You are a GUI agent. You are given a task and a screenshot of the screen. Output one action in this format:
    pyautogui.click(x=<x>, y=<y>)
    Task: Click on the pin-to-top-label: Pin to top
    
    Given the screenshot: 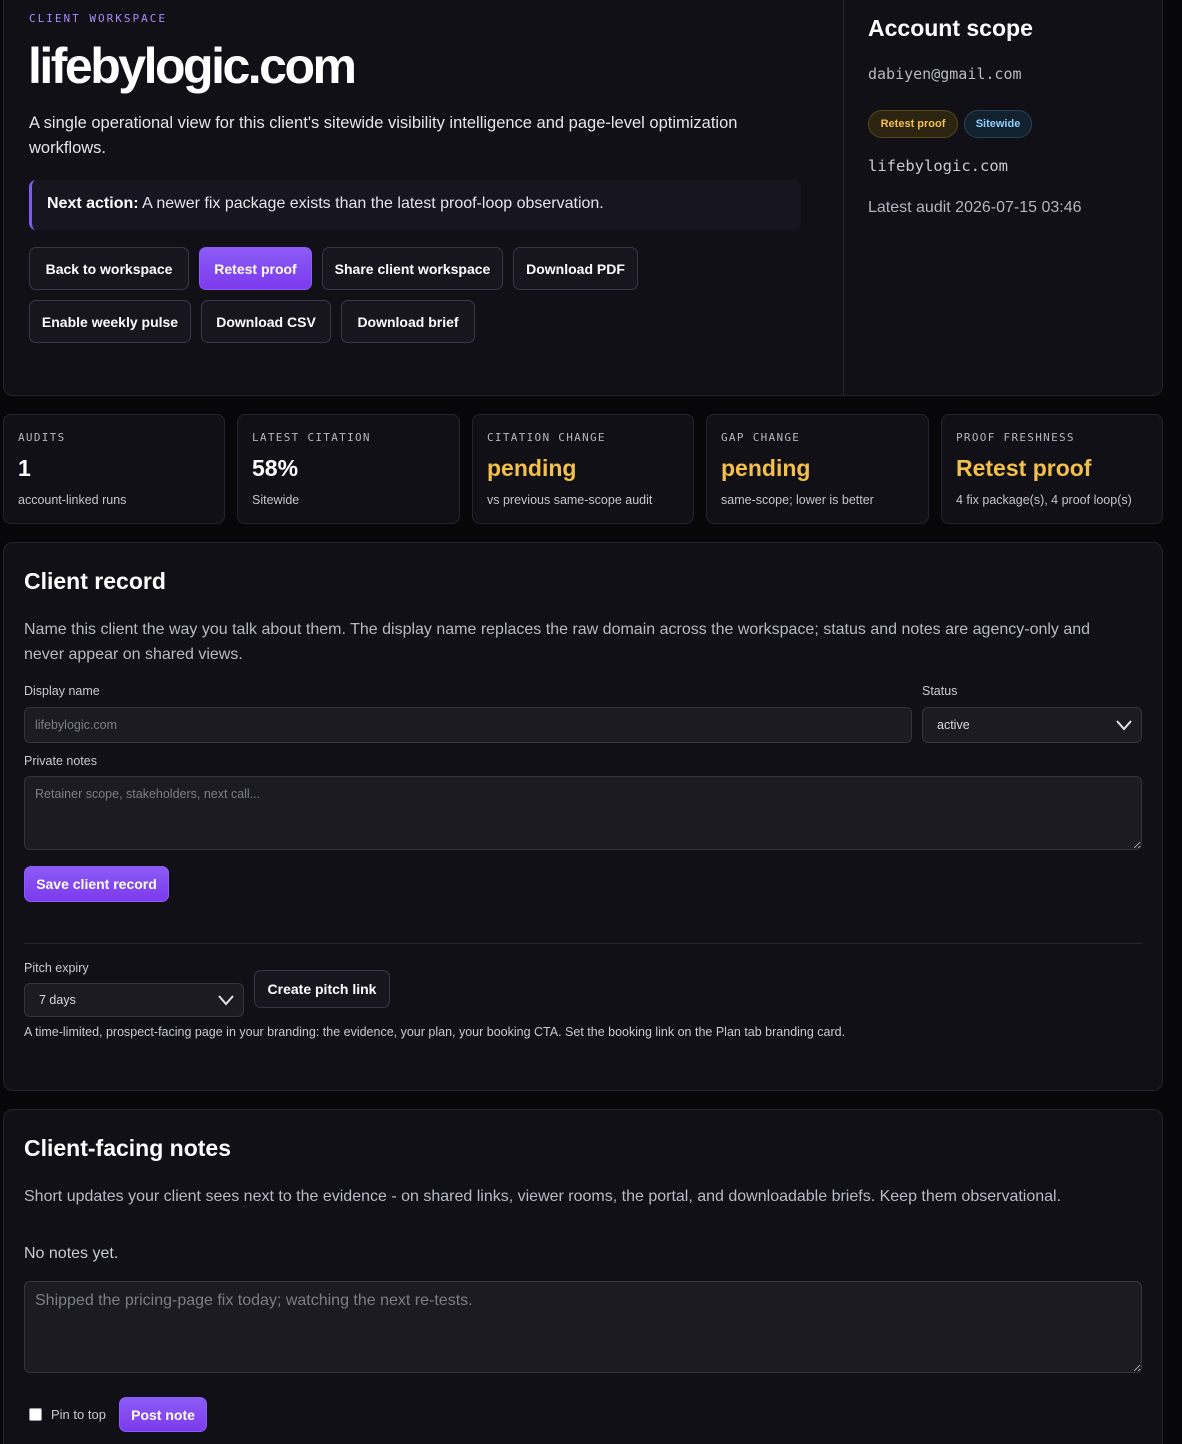 What is the action you would take?
    pyautogui.click(x=78, y=1414)
    